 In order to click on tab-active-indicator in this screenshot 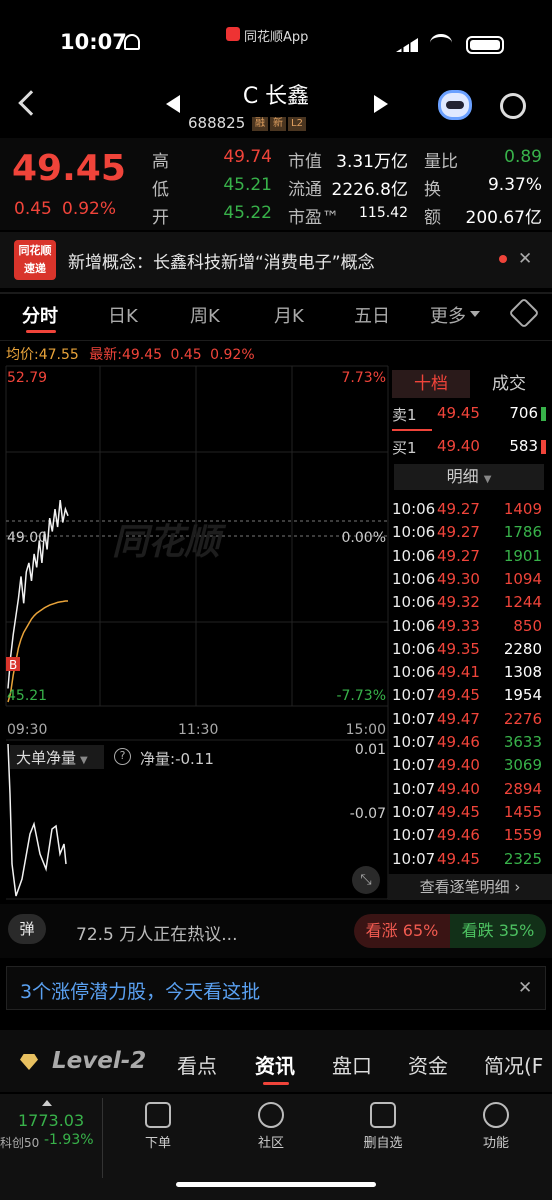, I will do `click(41, 331)`.